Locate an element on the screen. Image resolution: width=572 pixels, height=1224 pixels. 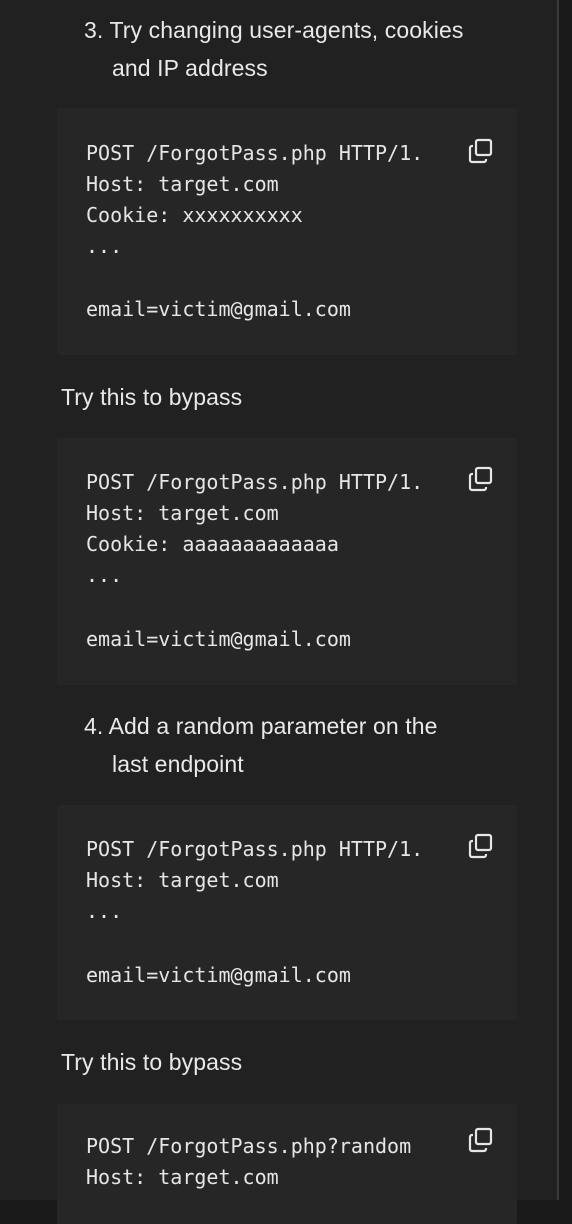
code-line: POST /ForgotPass.php?random is located at coordinates (249, 1146).